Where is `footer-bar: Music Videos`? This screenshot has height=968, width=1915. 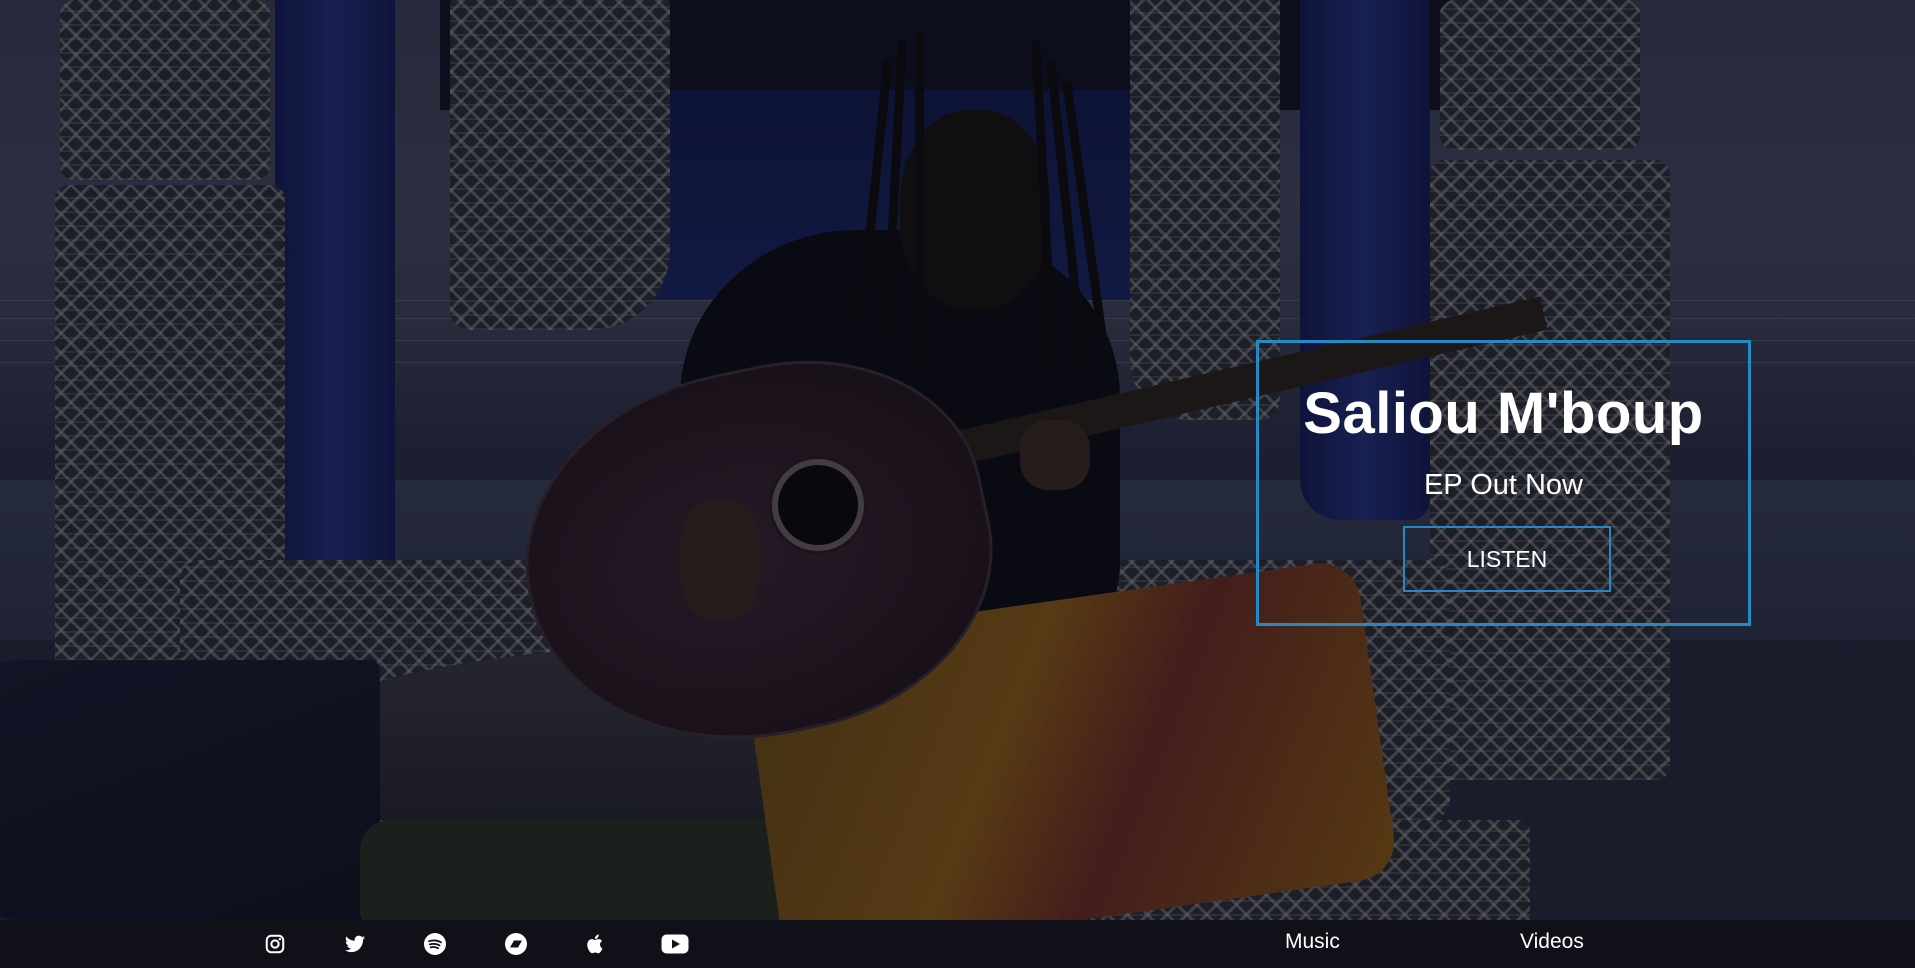 footer-bar: Music Videos is located at coordinates (957, 944).